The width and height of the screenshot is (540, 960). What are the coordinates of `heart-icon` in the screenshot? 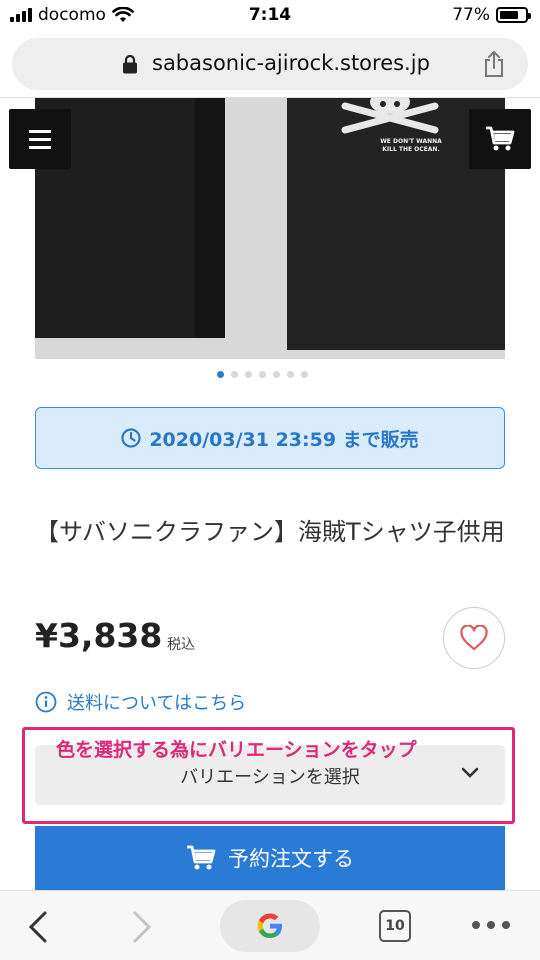 It's located at (474, 638).